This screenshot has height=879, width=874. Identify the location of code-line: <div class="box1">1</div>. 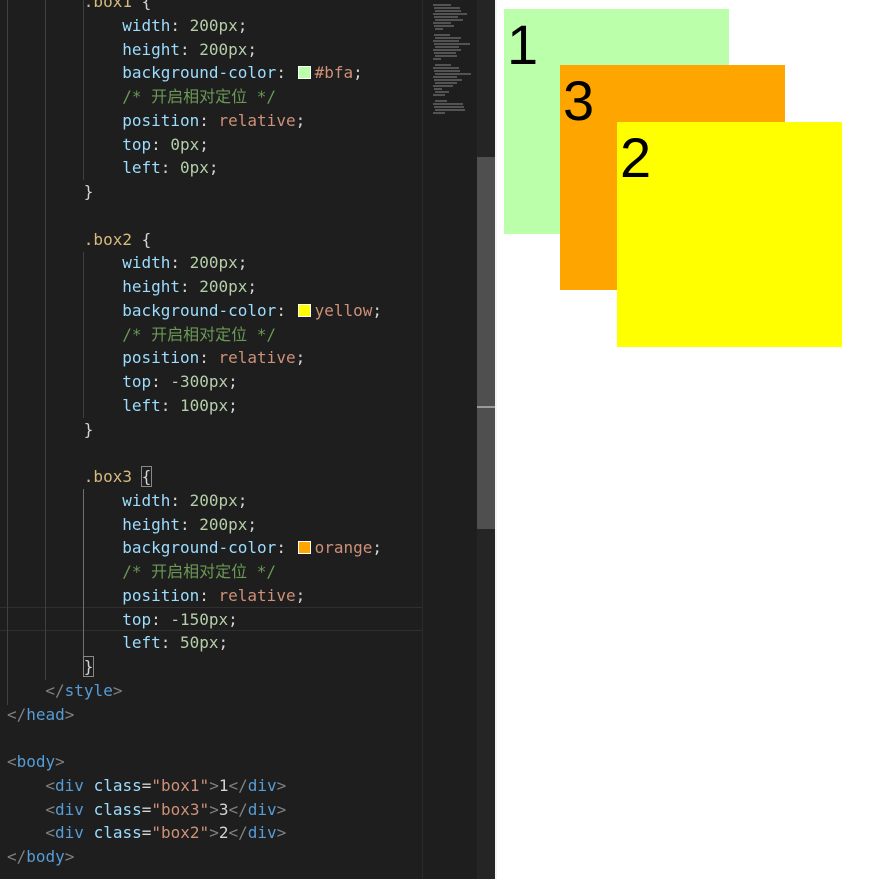
(165, 786).